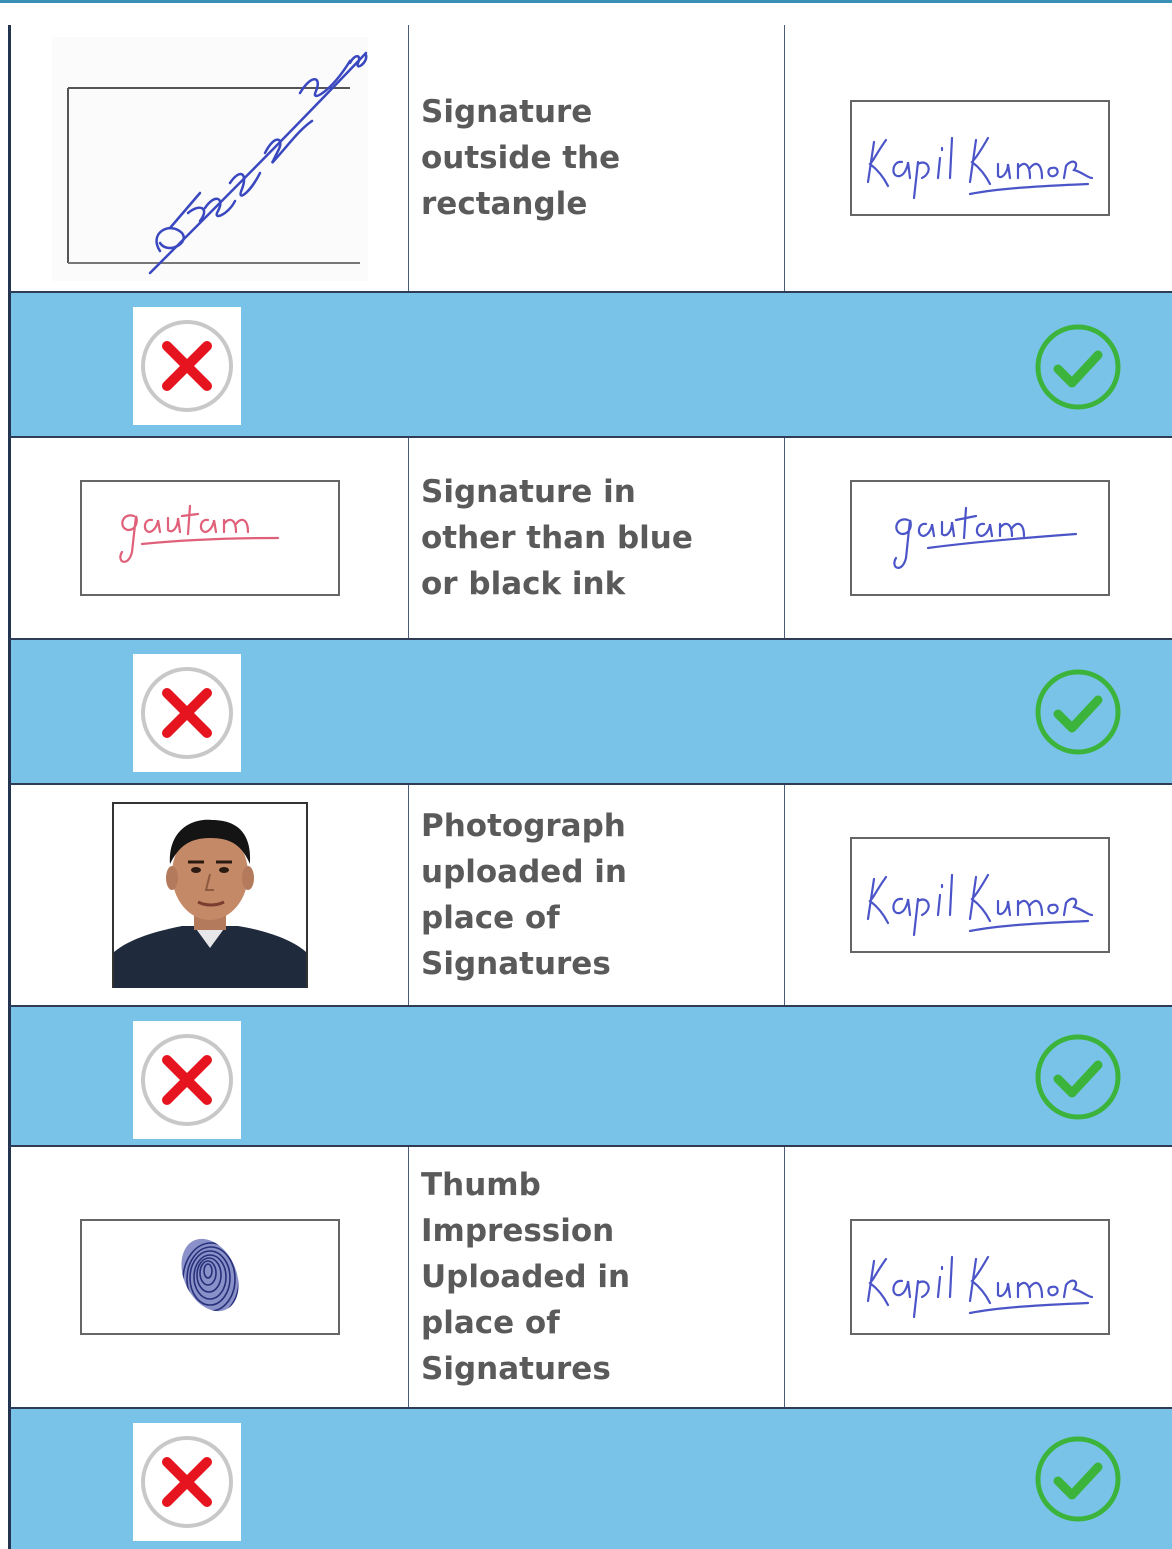 Image resolution: width=1172 pixels, height=1549 pixels. What do you see at coordinates (586, 1) in the screenshot?
I see `top-rule` at bounding box center [586, 1].